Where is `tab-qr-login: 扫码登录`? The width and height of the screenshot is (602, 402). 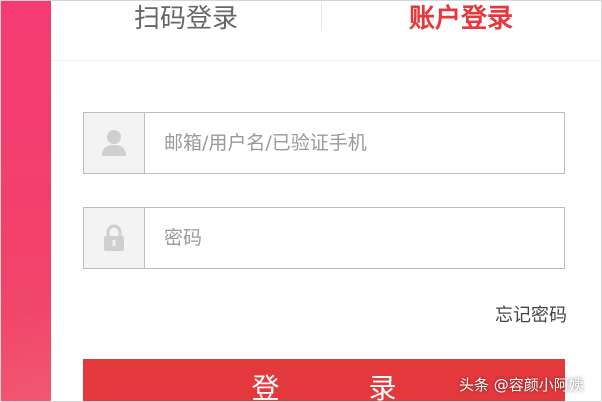
tab-qr-login: 扫码登录 is located at coordinates (186, 19).